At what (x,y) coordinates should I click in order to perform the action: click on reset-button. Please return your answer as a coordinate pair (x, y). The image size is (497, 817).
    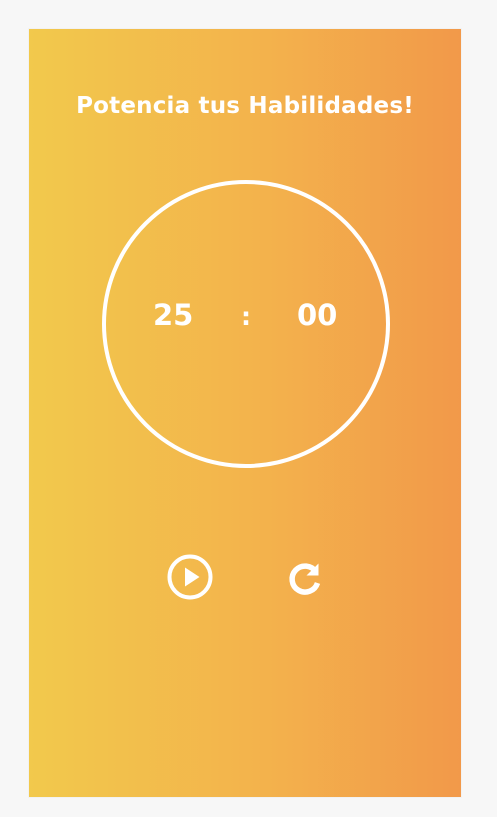
    Looking at the image, I should click on (305, 578).